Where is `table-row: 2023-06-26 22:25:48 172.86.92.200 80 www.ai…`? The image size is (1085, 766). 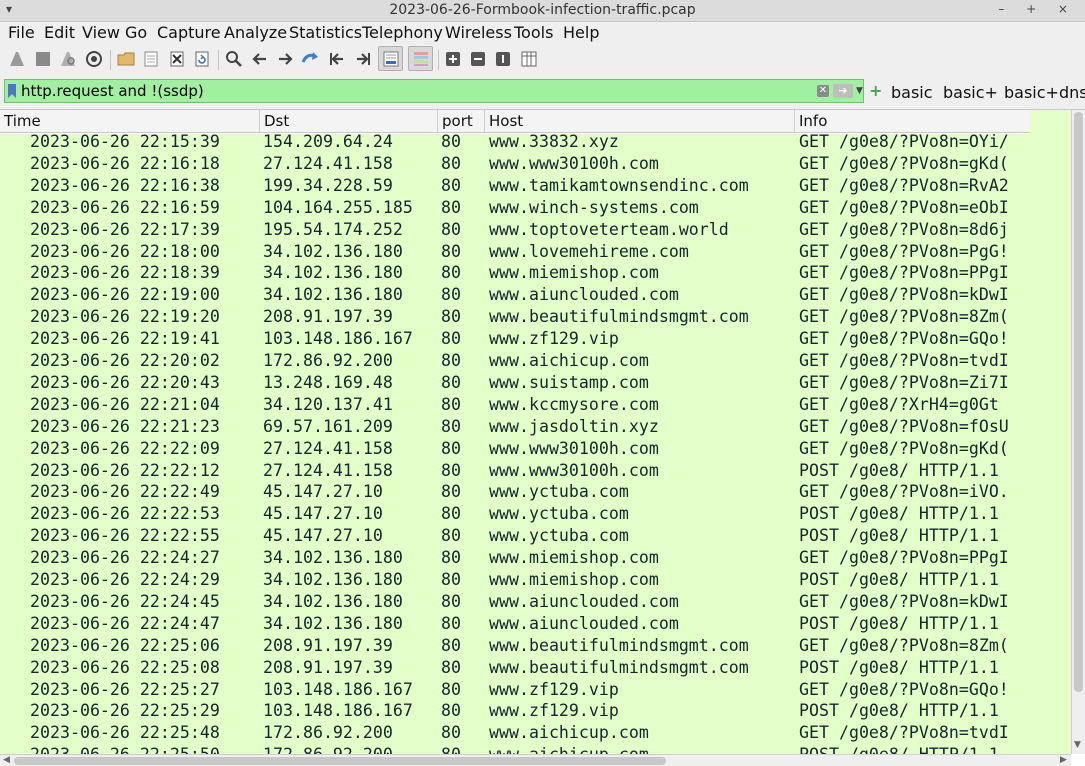
table-row: 2023-06-26 22:25:48 172.86.92.200 80 www.ai… is located at coordinates (515, 733).